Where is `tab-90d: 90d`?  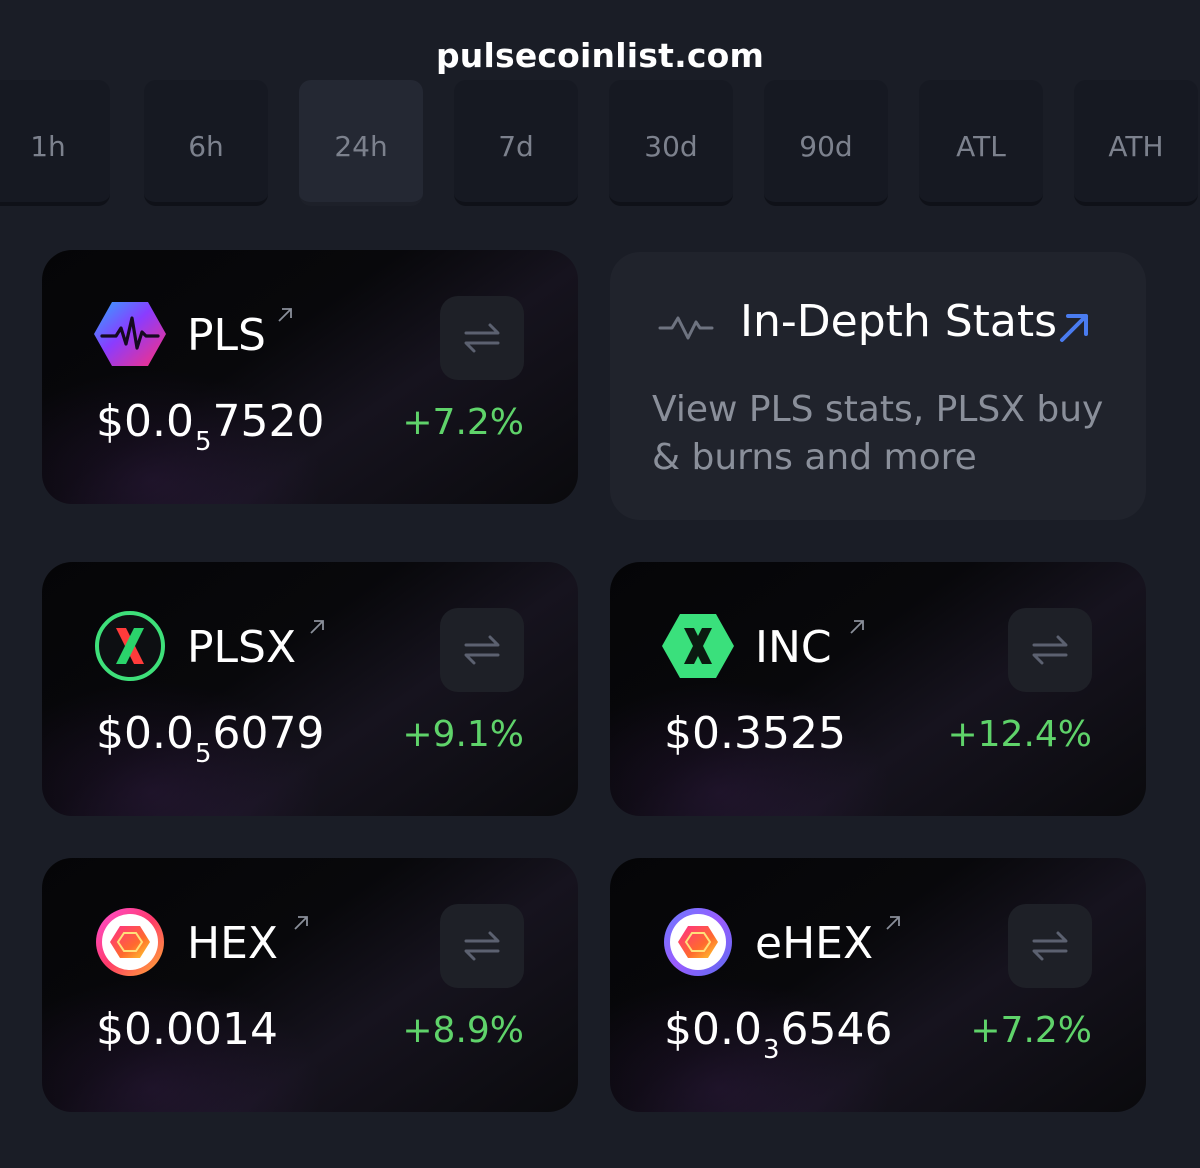
tab-90d: 90d is located at coordinates (826, 143).